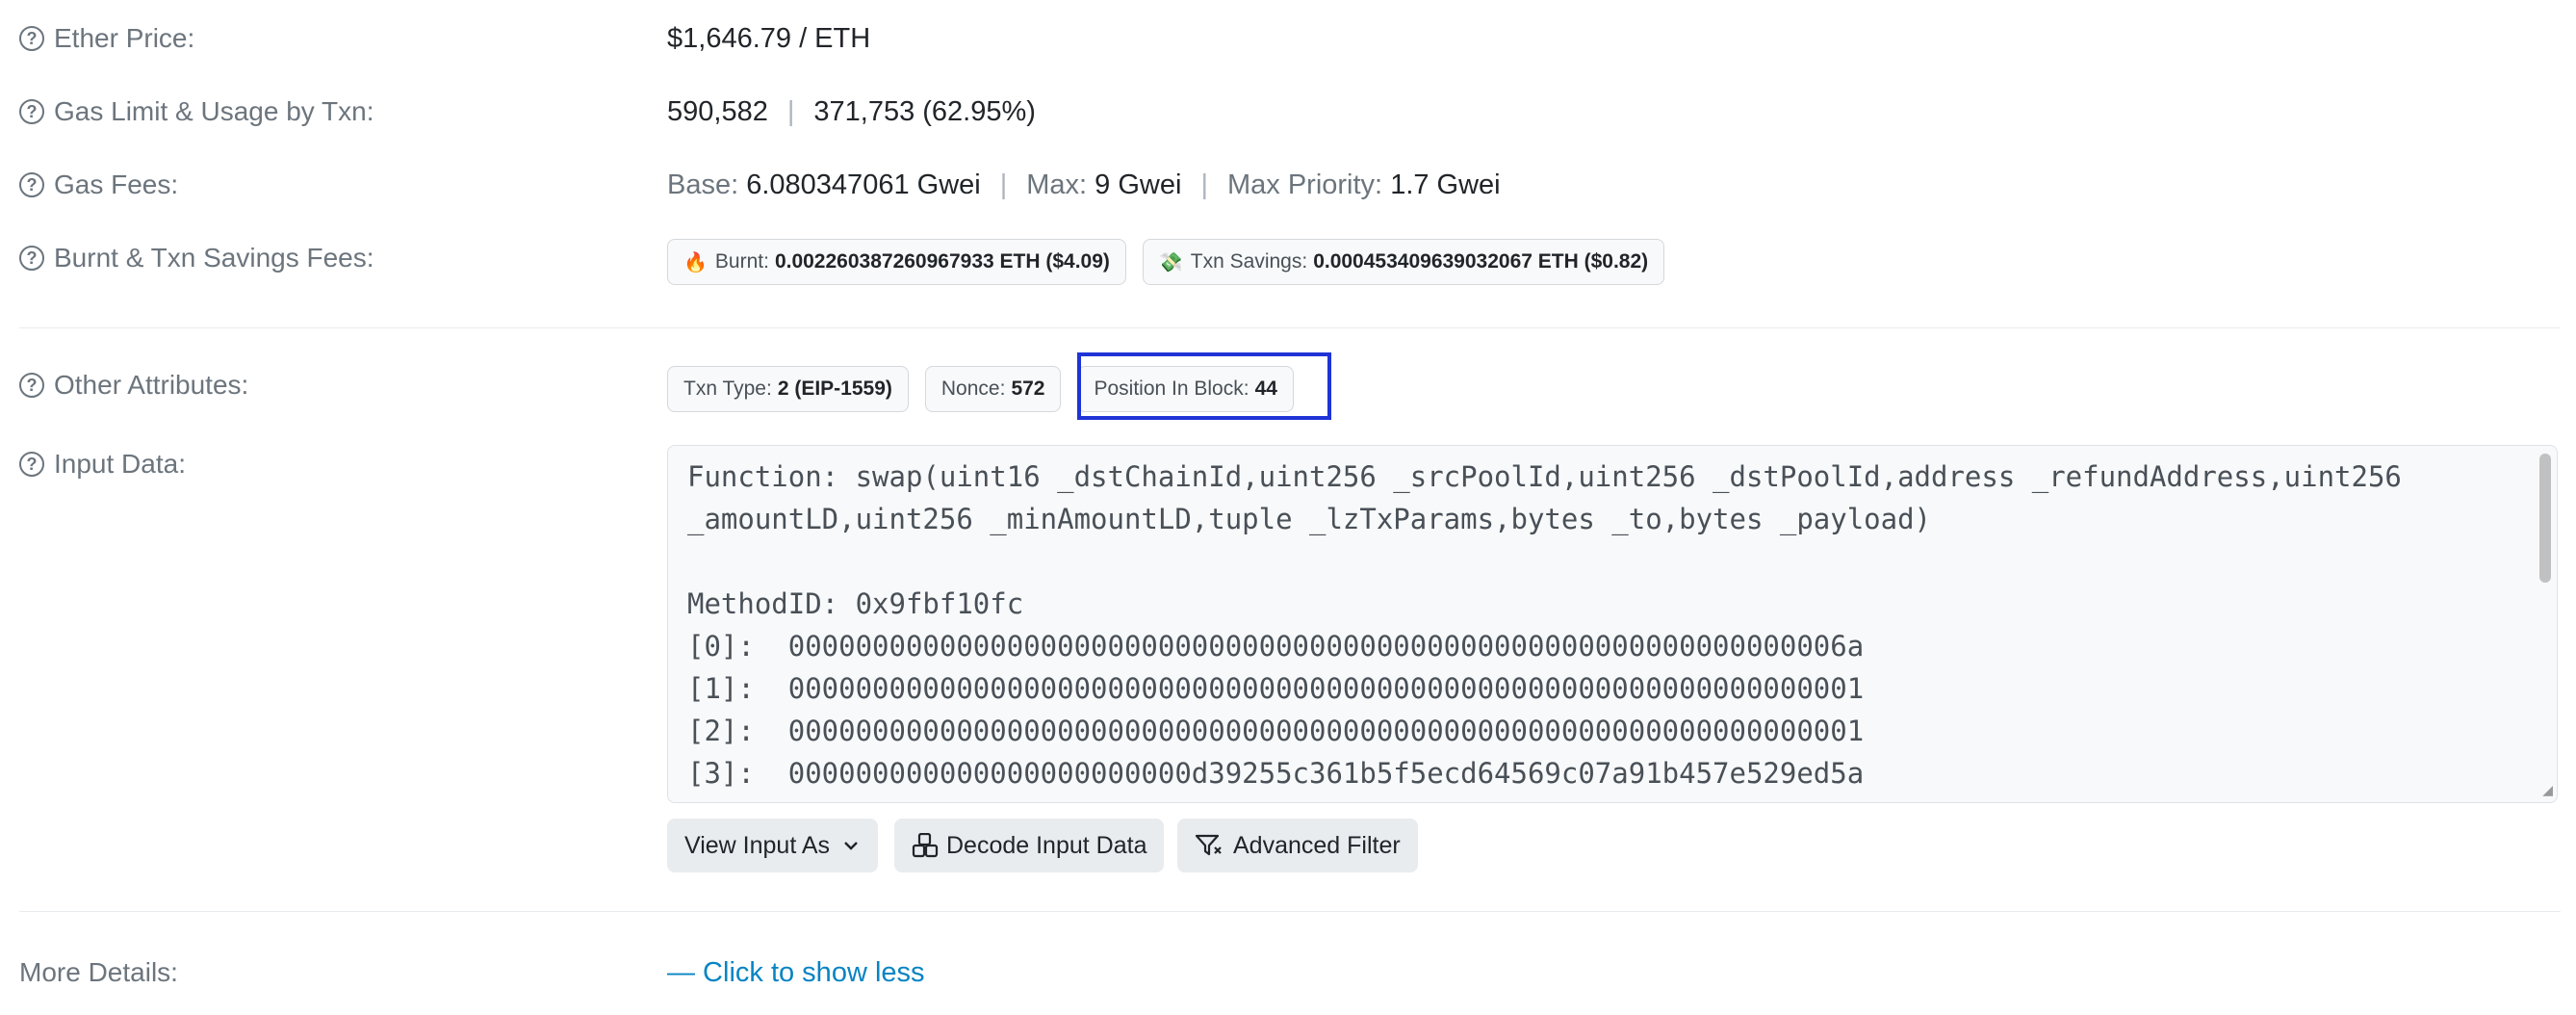 Image resolution: width=2576 pixels, height=1015 pixels. What do you see at coordinates (796, 973) in the screenshot?
I see `show-less-link: — Click to show less` at bounding box center [796, 973].